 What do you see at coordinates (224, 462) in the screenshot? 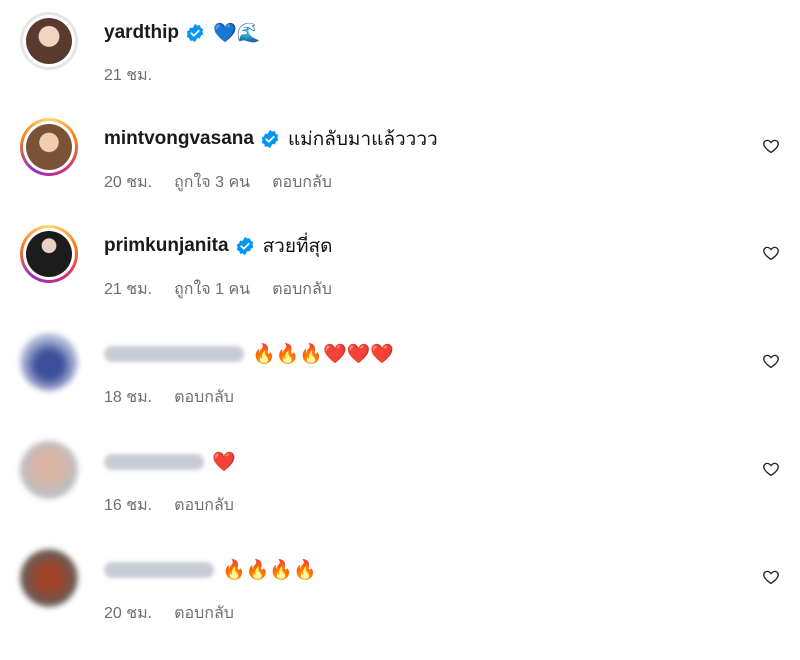
I see `comment-text: ❤️` at bounding box center [224, 462].